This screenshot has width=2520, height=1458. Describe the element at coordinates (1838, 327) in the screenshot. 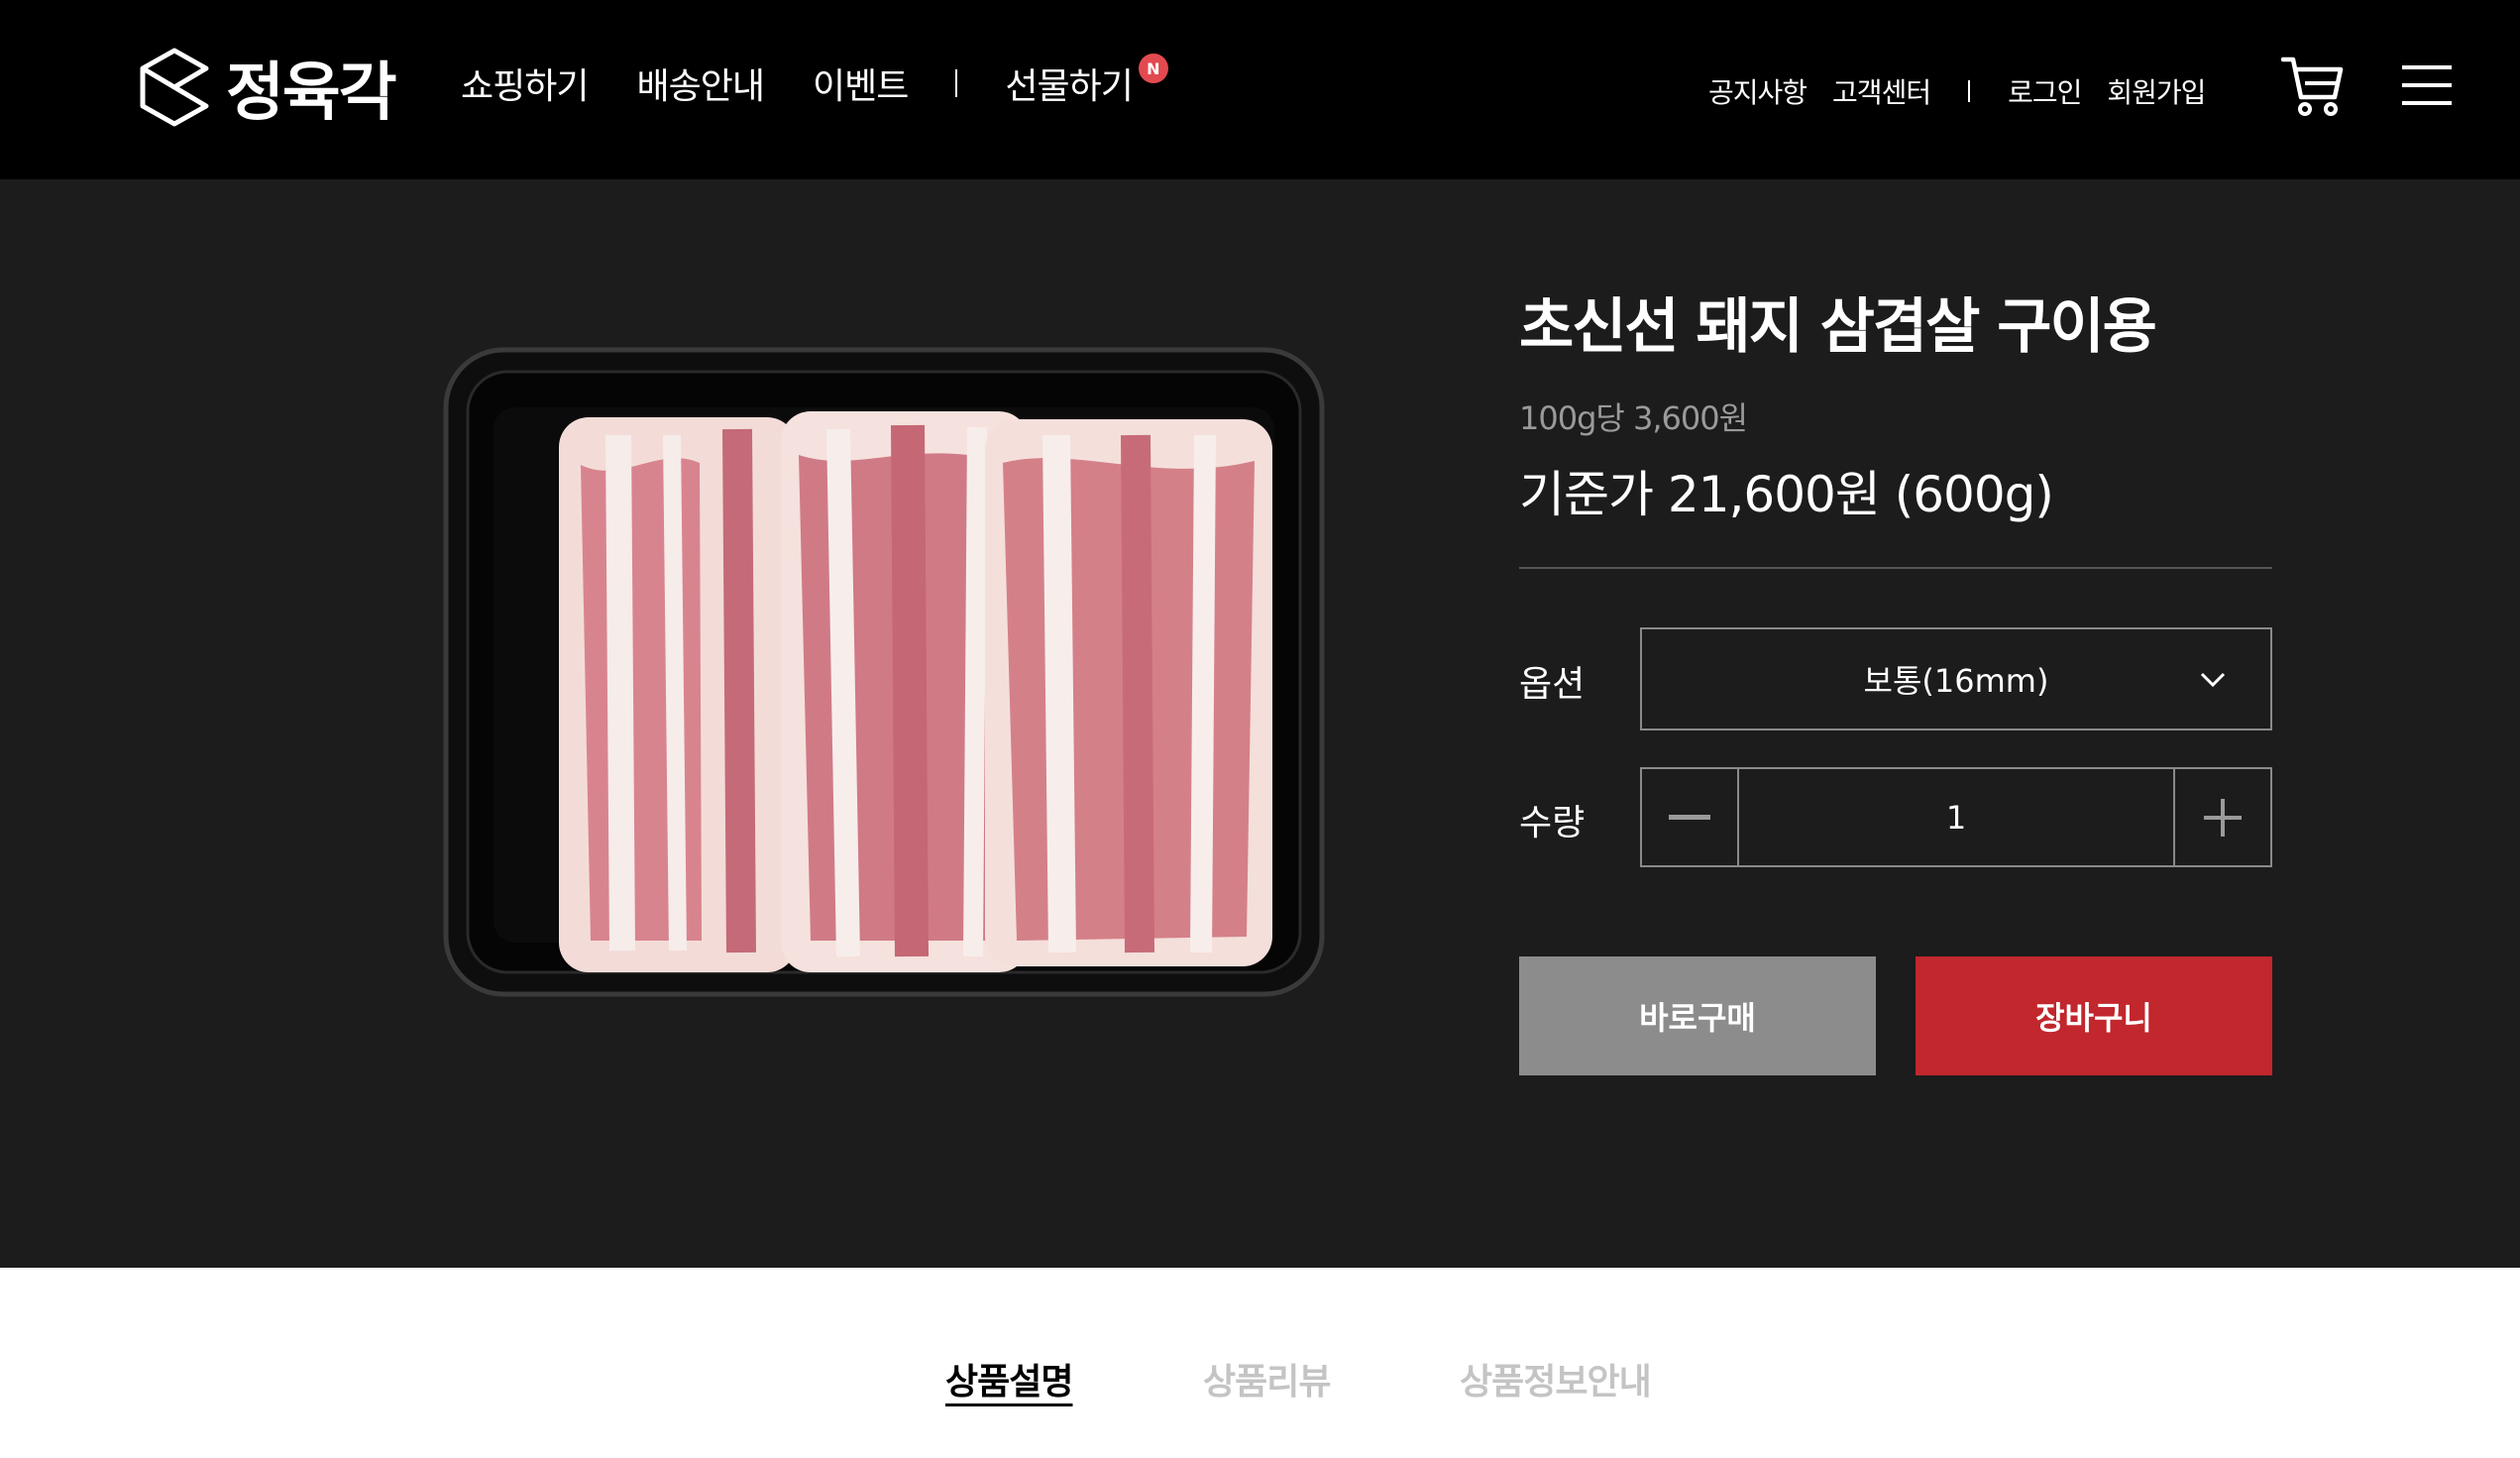

I see `product-title: 초신선 돼지 삼겹살 구이용` at that location.